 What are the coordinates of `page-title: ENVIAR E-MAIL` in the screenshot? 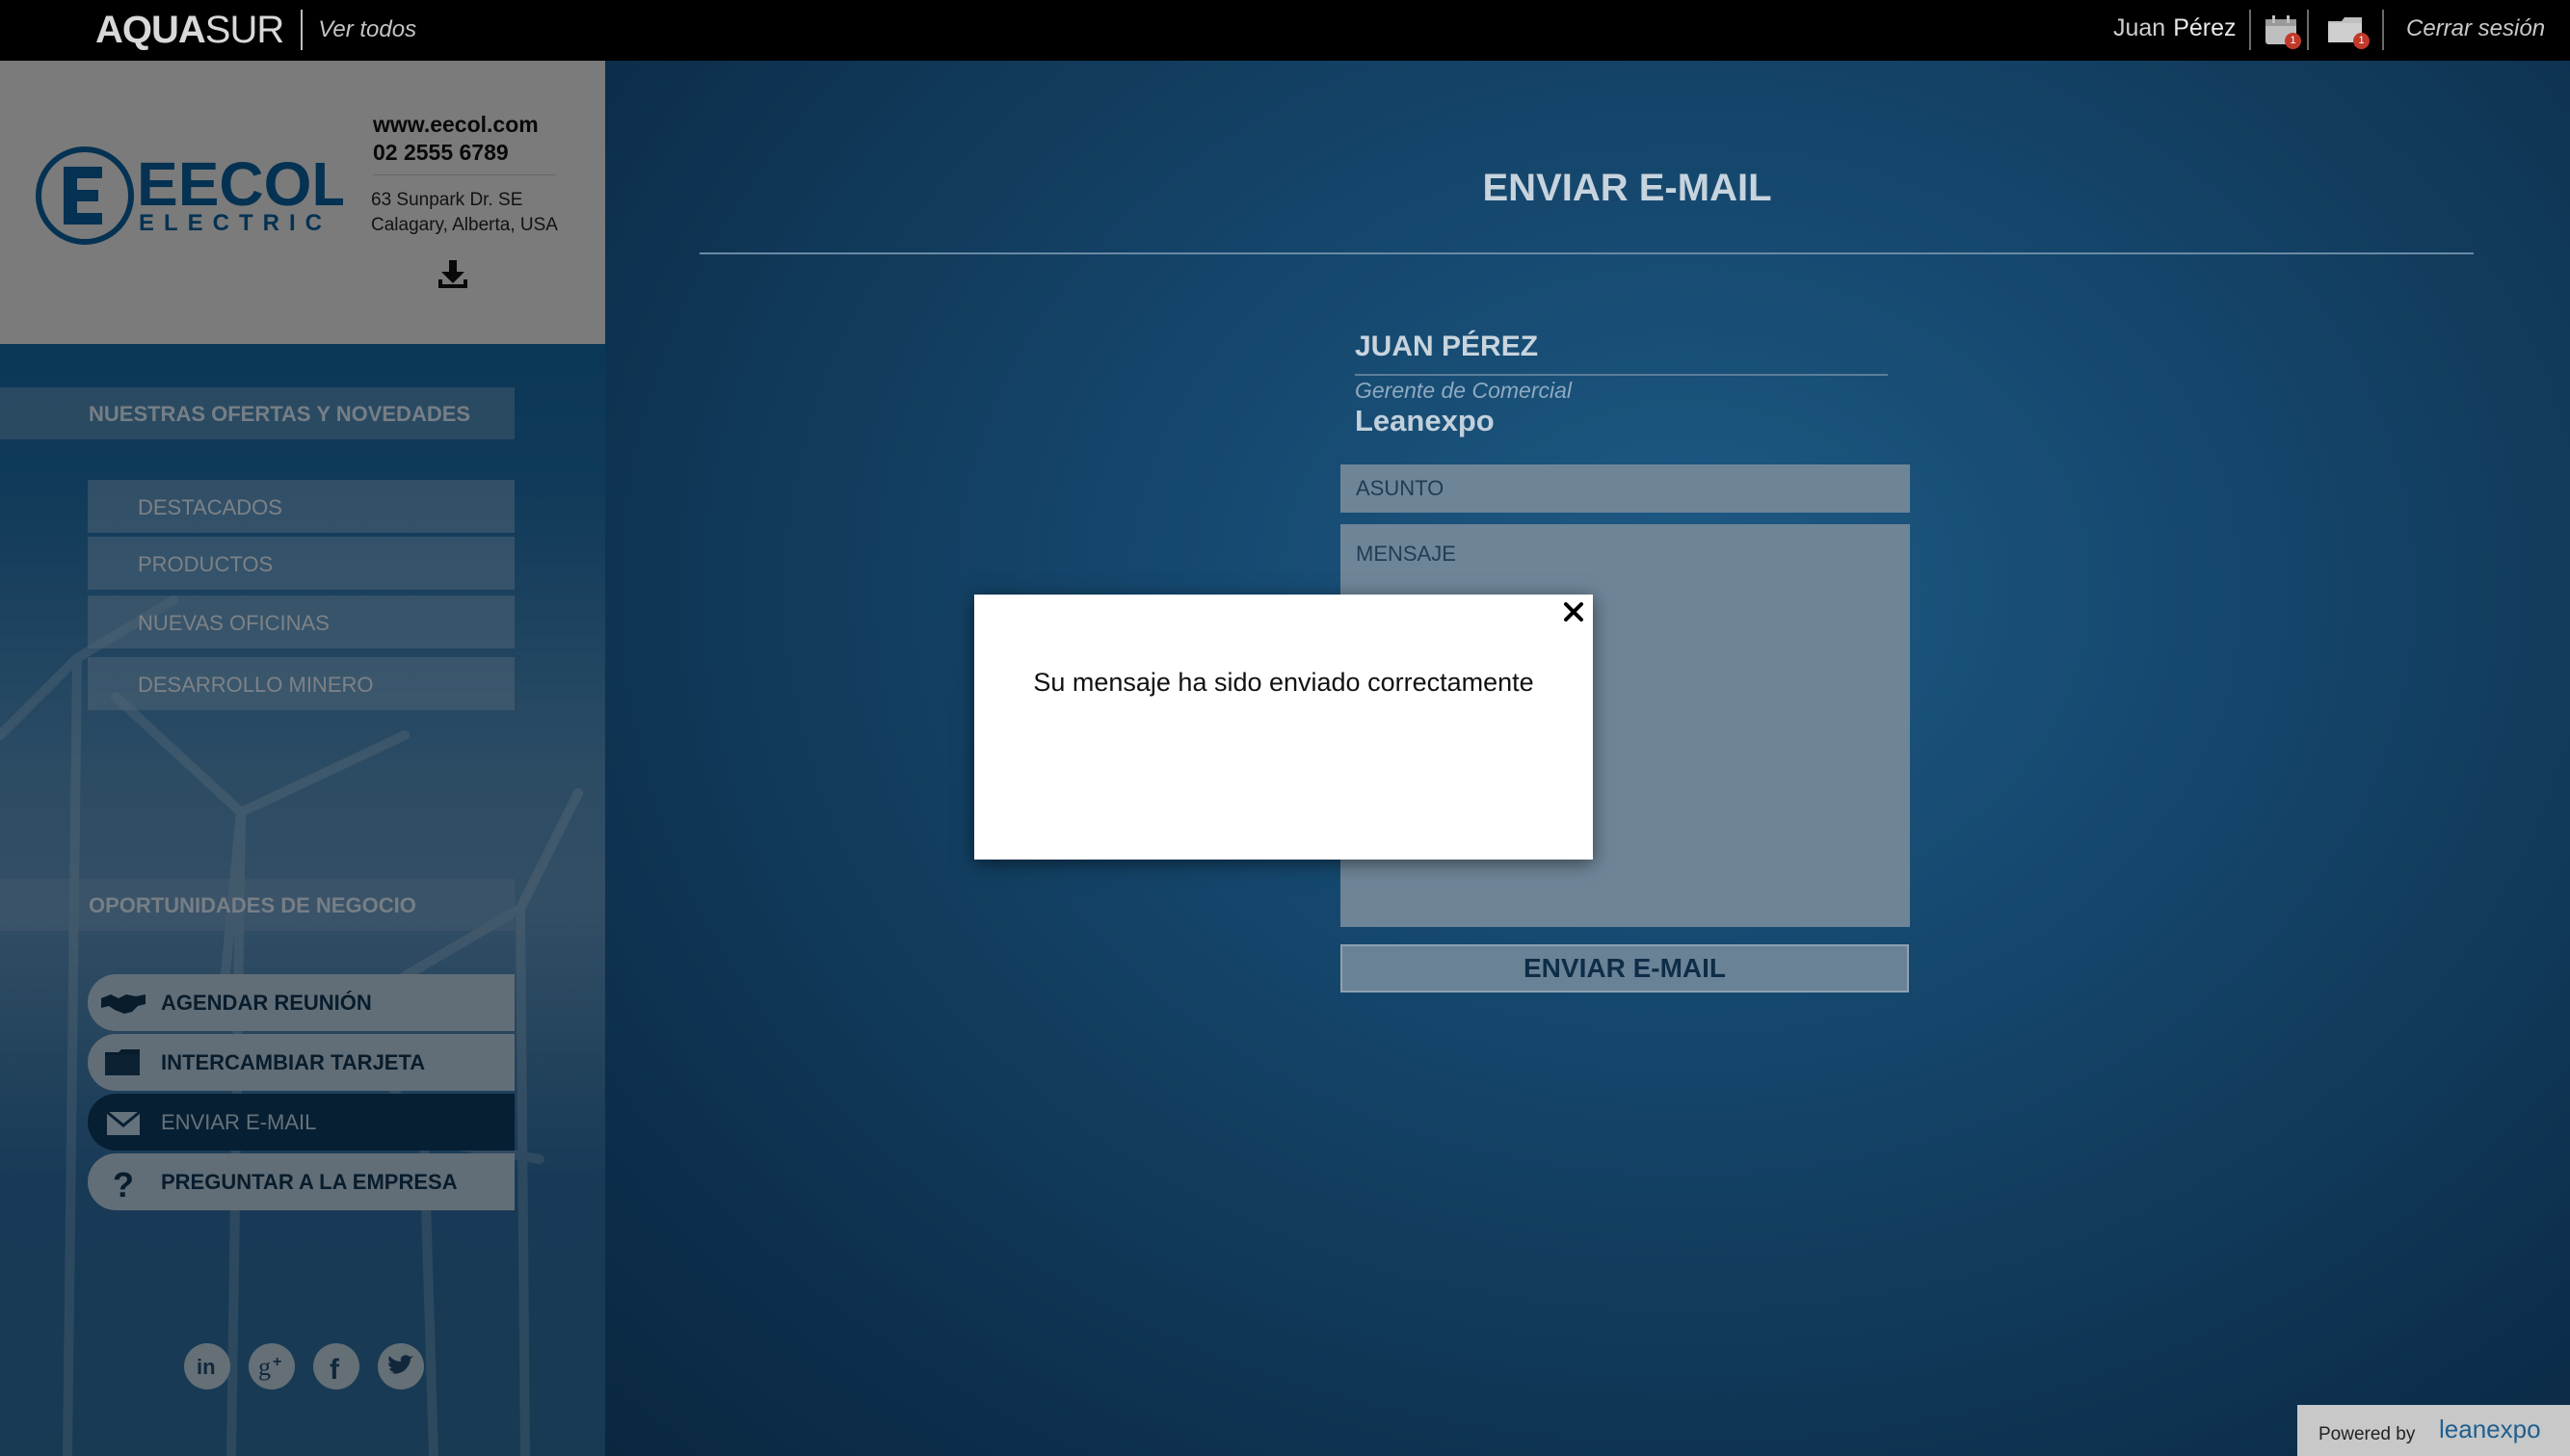 It's located at (1588, 188).